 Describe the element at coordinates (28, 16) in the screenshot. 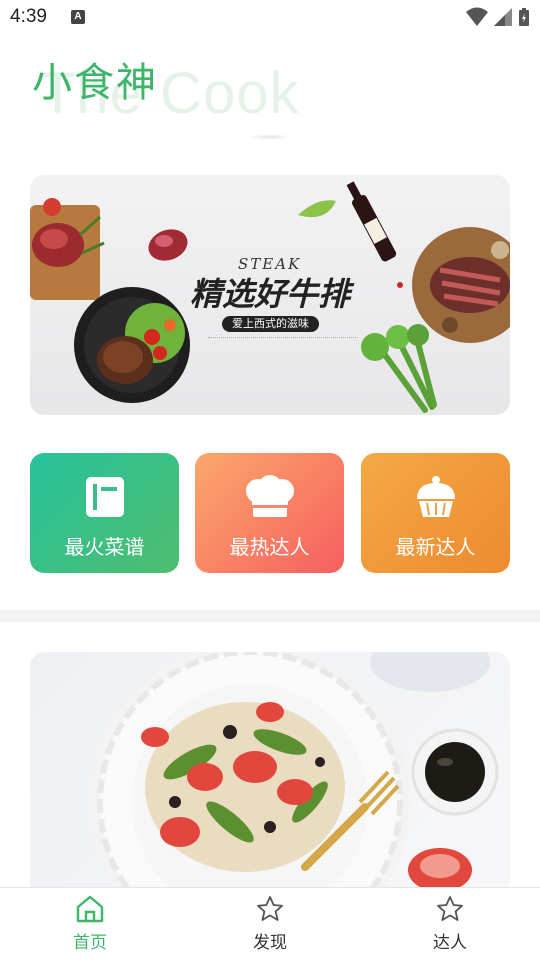

I see `status-time: 4:39` at that location.